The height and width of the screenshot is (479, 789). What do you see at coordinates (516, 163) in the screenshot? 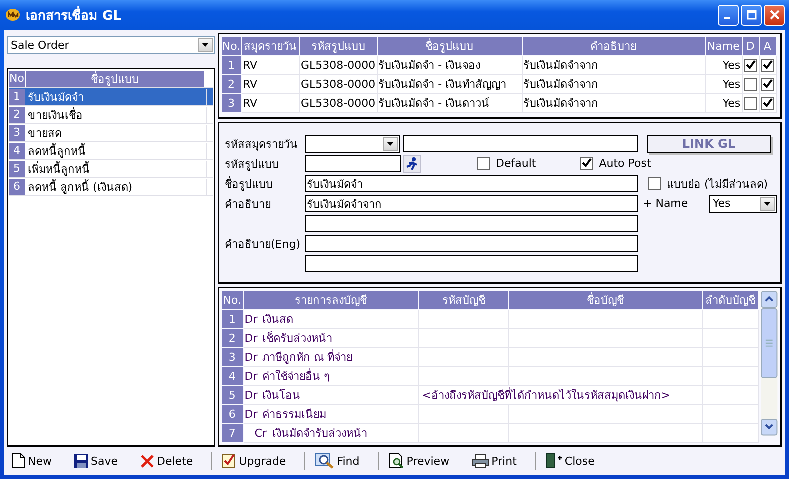
I see `checkbox-label: Default` at bounding box center [516, 163].